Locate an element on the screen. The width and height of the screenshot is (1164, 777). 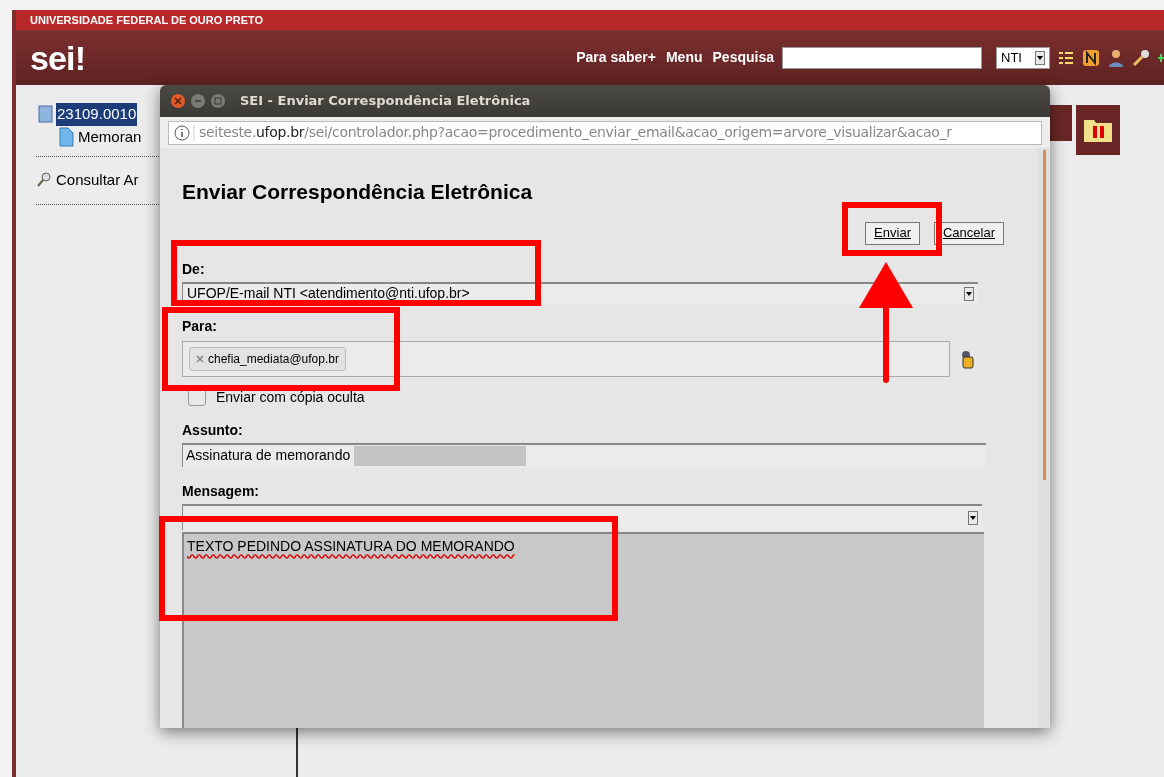
folder-pause-icon is located at coordinates (1098, 130).